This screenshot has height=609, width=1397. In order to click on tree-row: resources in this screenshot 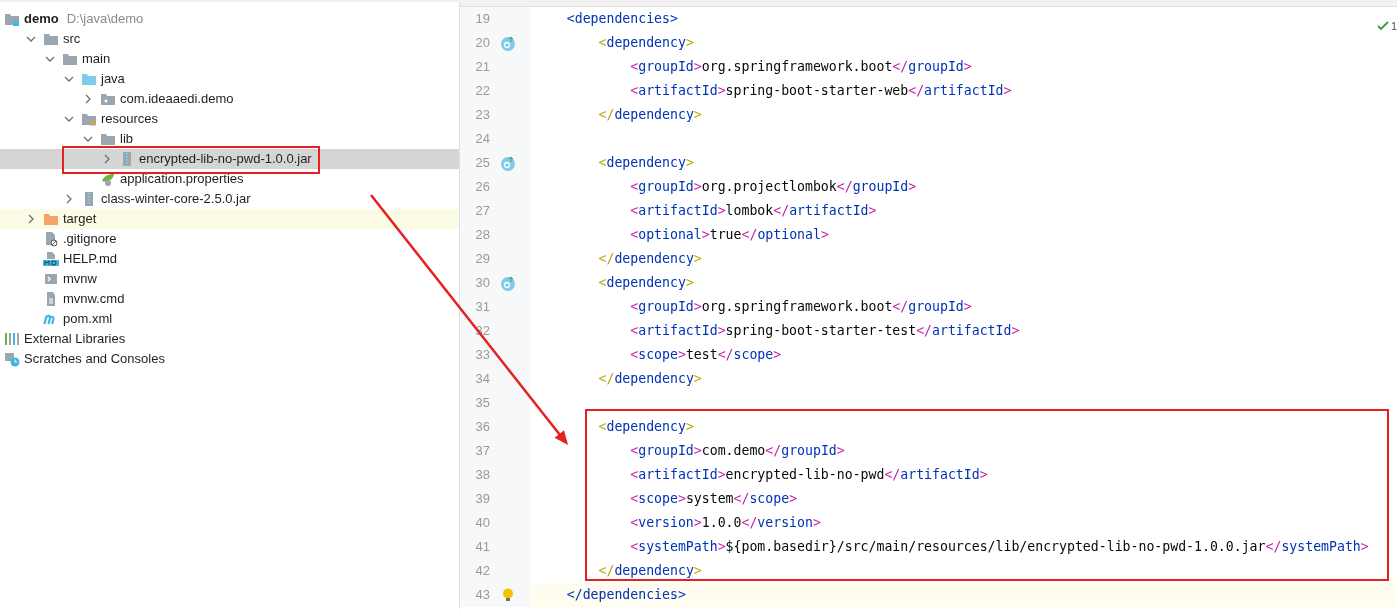, I will do `click(229, 119)`.